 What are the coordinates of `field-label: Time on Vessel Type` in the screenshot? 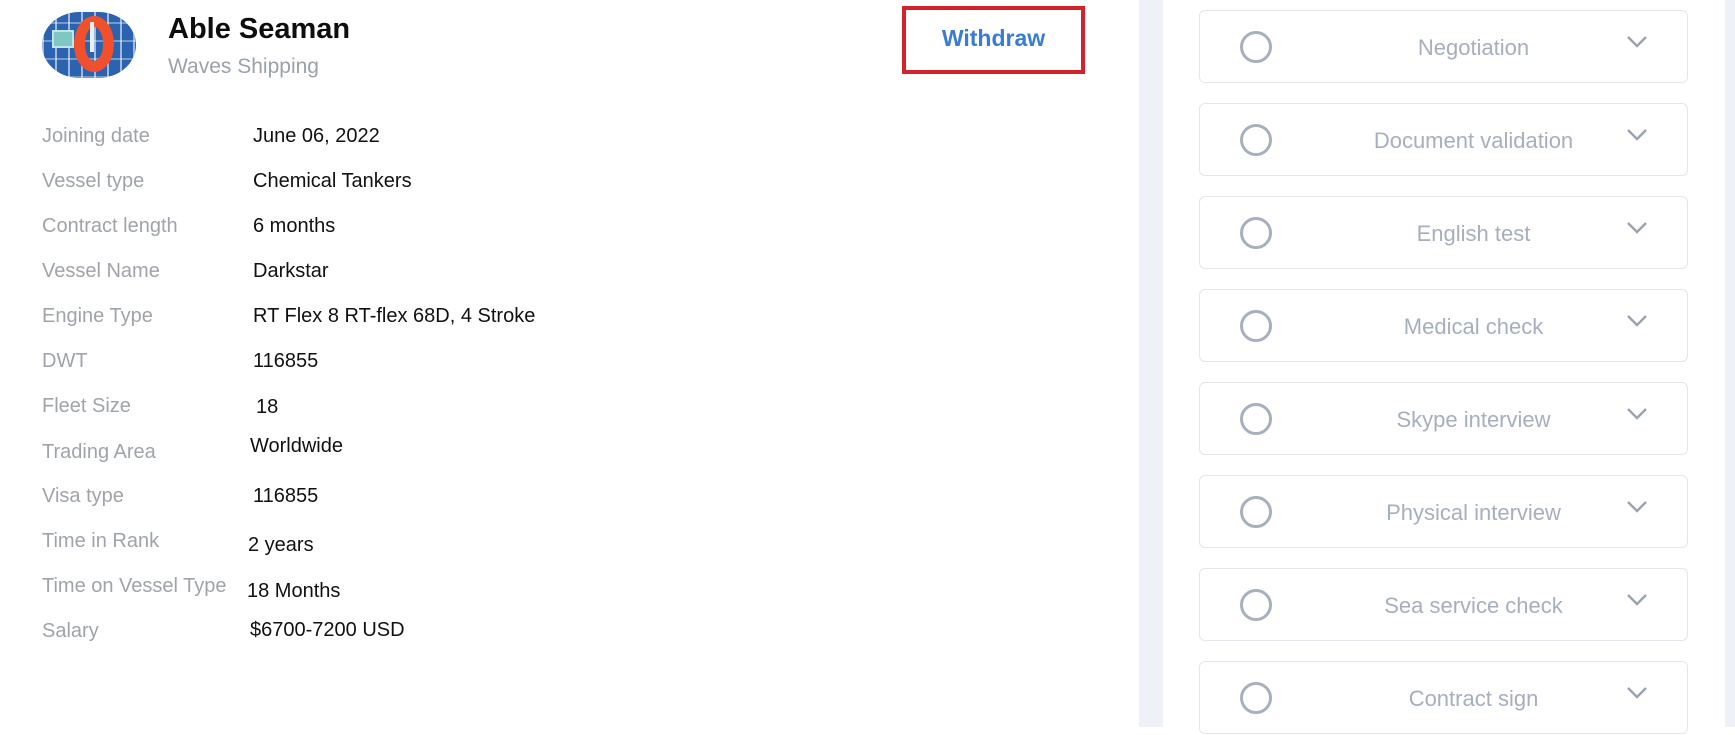 It's located at (134, 586).